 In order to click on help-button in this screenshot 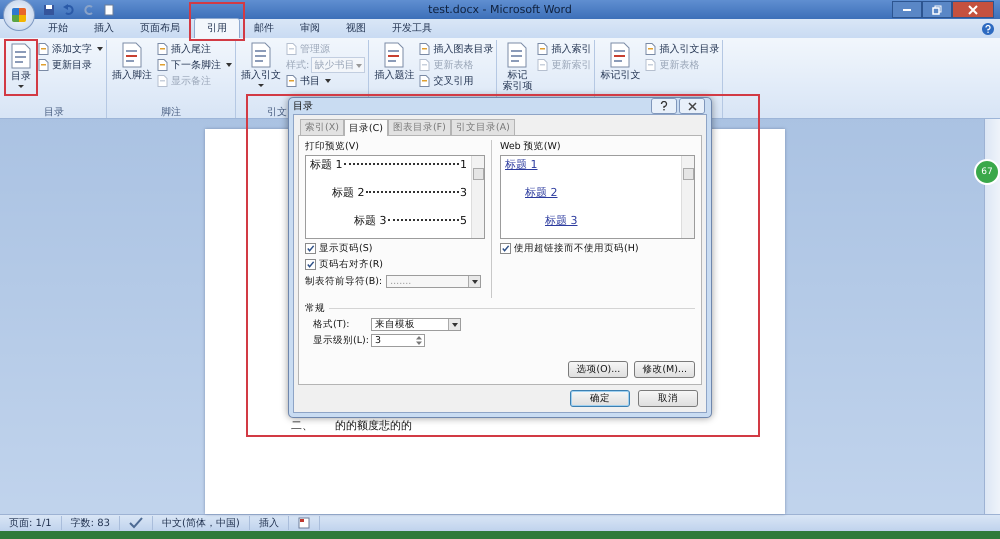, I will do `click(664, 106)`.